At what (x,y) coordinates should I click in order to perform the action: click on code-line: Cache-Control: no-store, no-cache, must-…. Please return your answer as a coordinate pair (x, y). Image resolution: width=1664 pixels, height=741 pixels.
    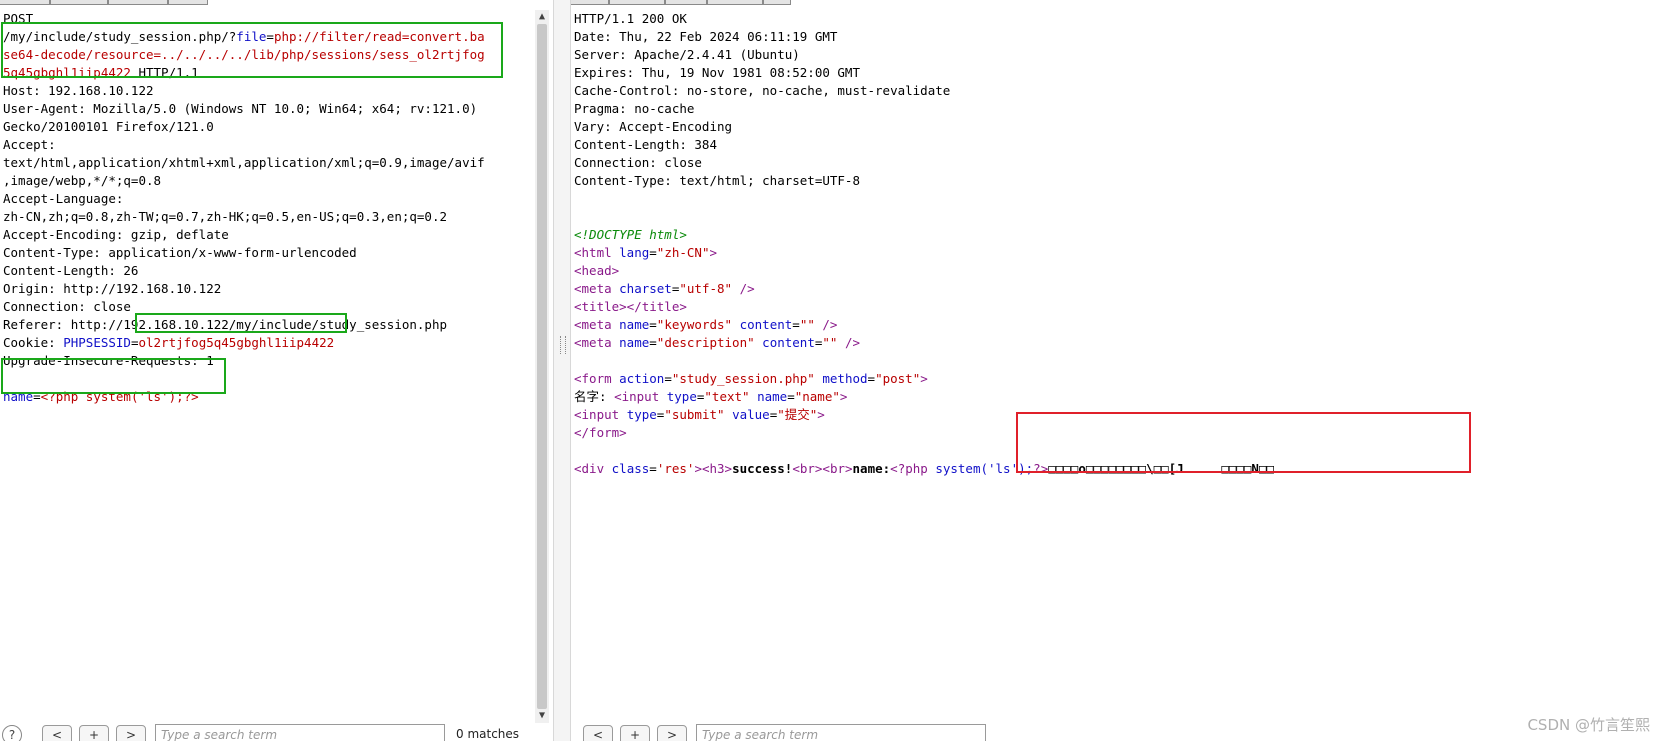
    Looking at the image, I should click on (924, 91).